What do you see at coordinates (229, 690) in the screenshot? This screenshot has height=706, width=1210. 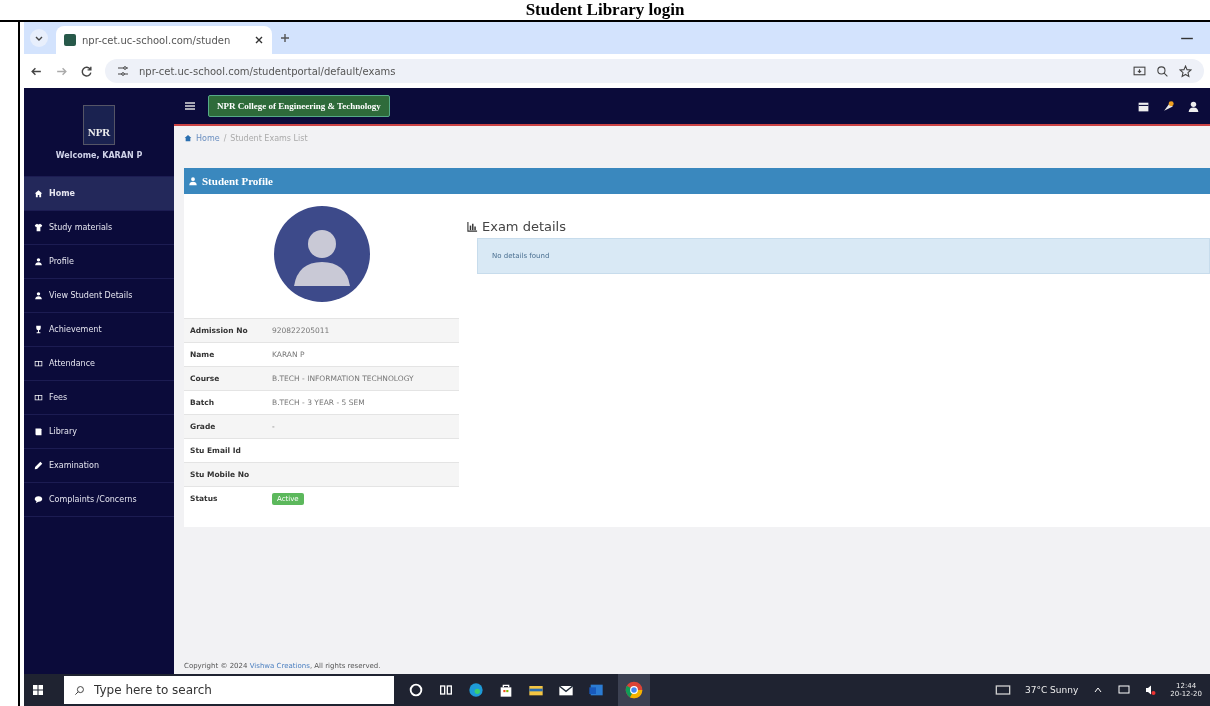 I see `taskbar-search-field: Type here to search` at bounding box center [229, 690].